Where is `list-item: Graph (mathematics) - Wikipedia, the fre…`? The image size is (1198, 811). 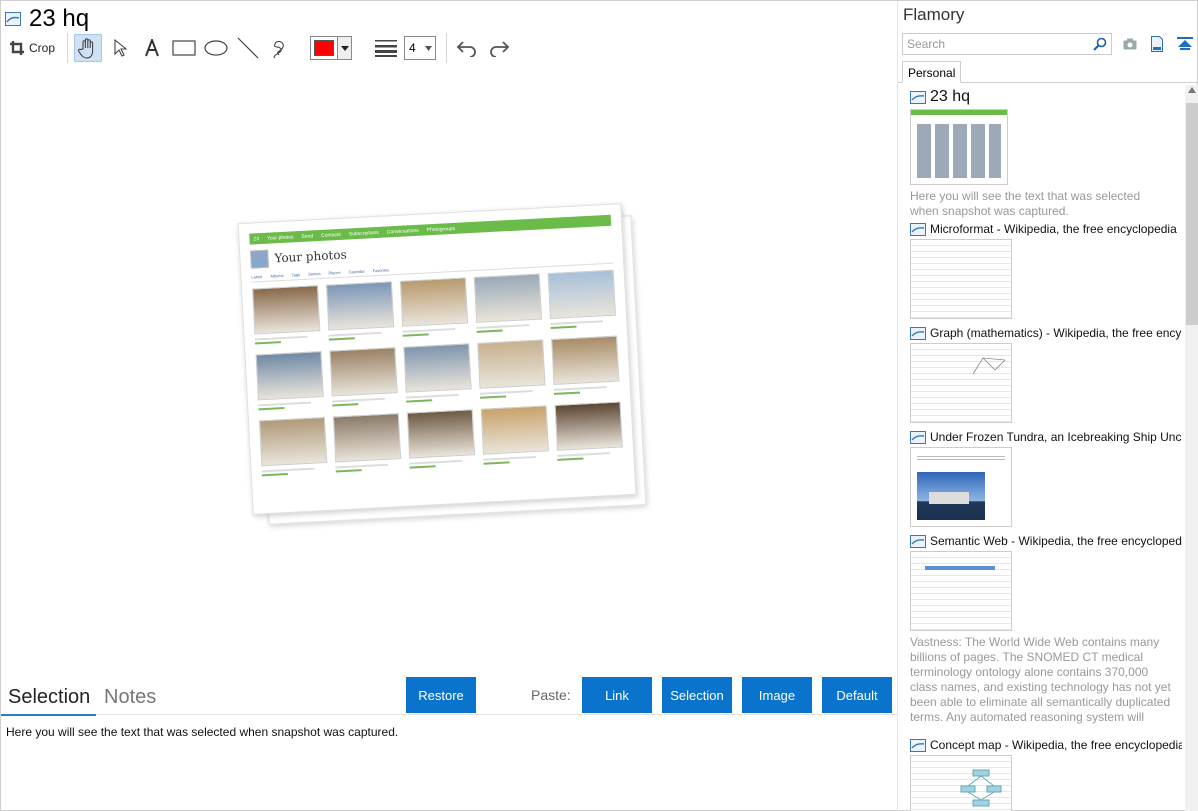 list-item: Graph (mathematics) - Wikipedia, the fre… is located at coordinates (1046, 374).